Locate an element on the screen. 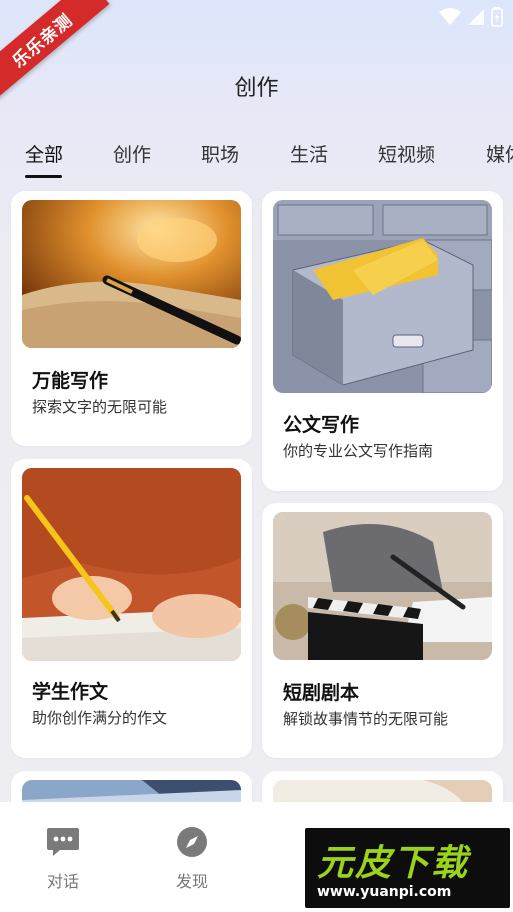 The height and width of the screenshot is (912, 513). status-bar is located at coordinates (471, 17).